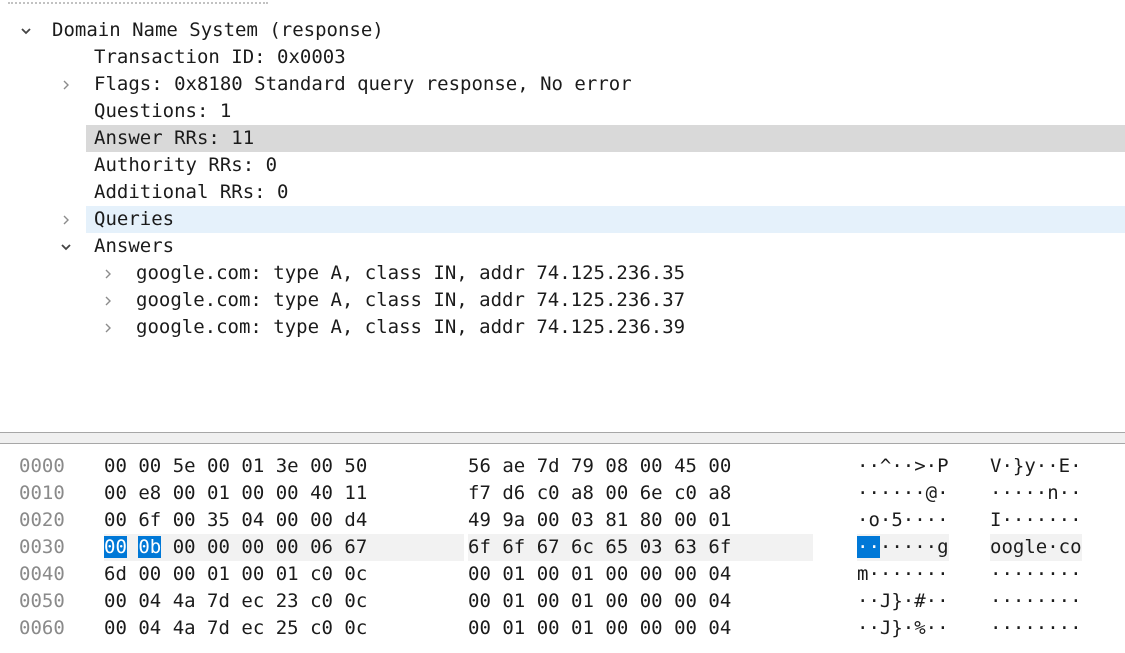  Describe the element at coordinates (719, 493) in the screenshot. I see `hex-byte: a8` at that location.